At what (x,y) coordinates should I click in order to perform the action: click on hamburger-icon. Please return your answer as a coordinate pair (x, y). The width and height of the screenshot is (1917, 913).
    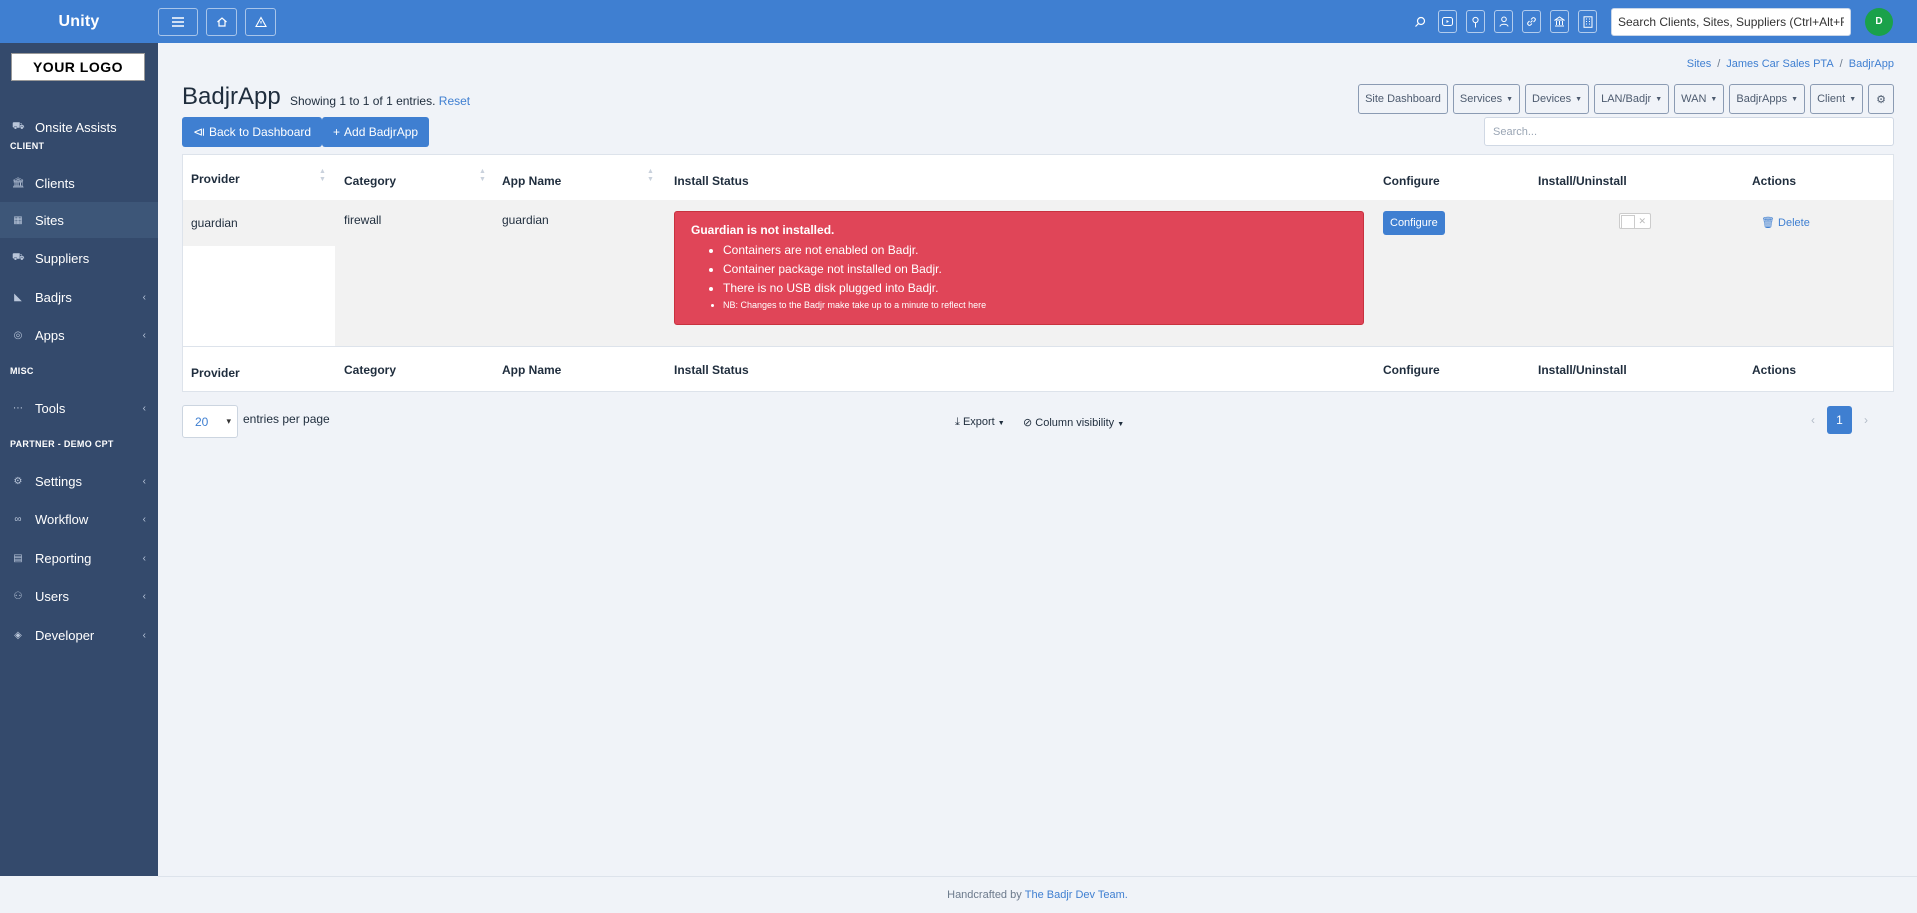
    Looking at the image, I should click on (178, 21).